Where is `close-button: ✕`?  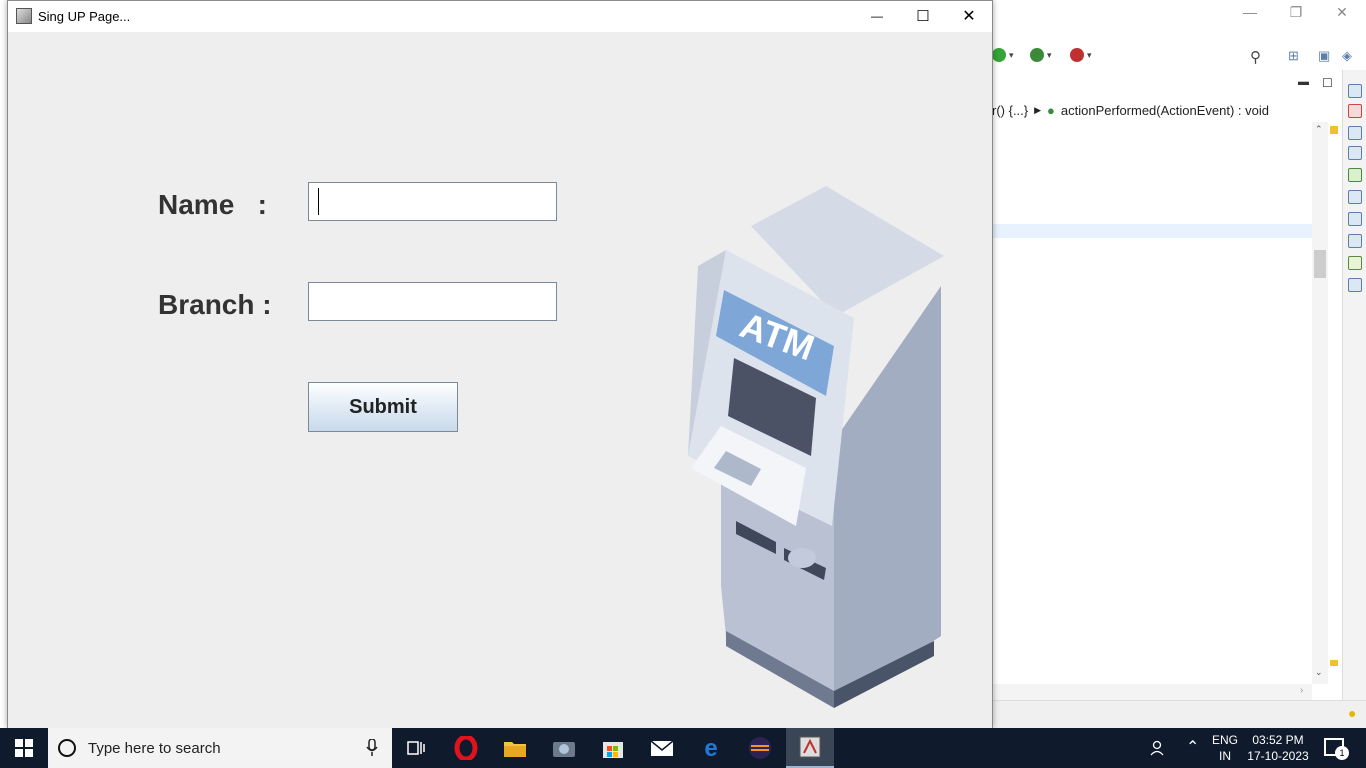
close-button: ✕ is located at coordinates (969, 16).